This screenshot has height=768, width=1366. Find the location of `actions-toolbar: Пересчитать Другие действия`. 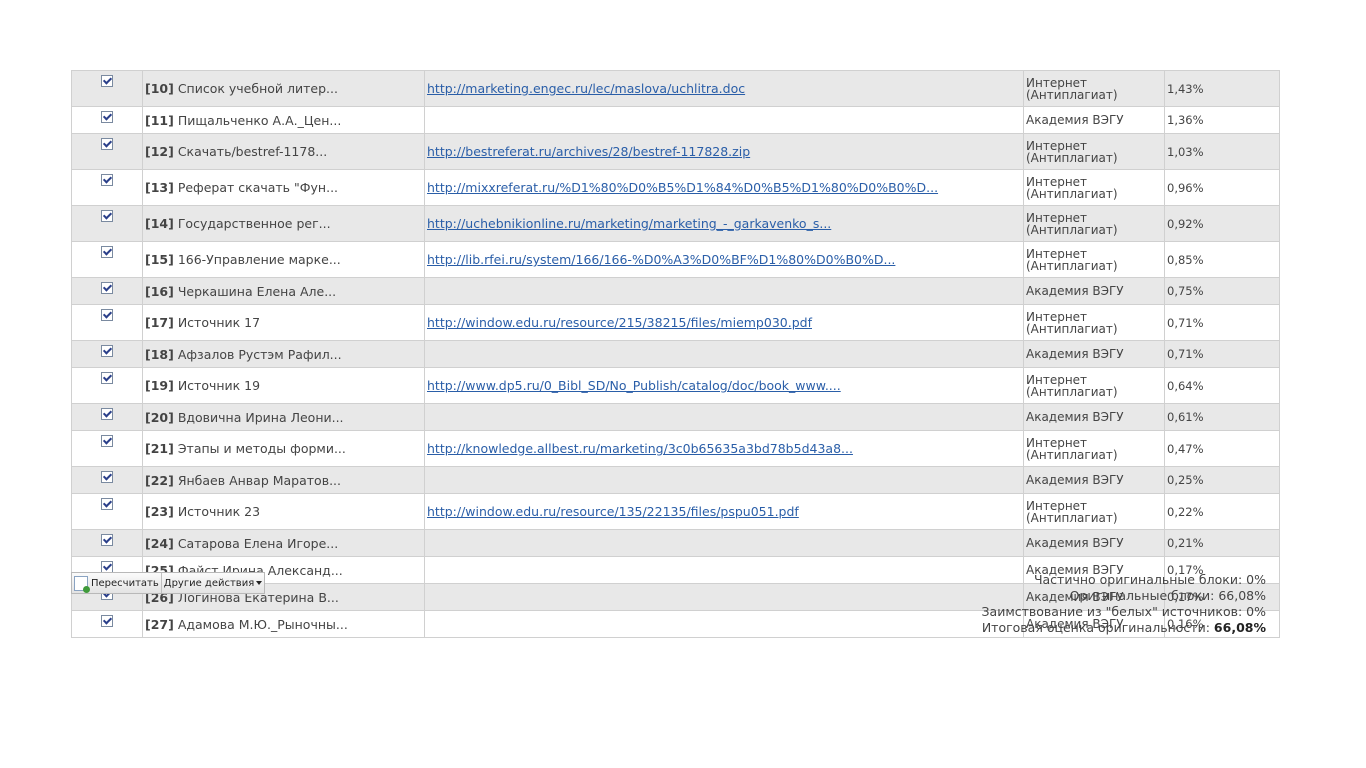

actions-toolbar: Пересчитать Другие действия is located at coordinates (168, 583).